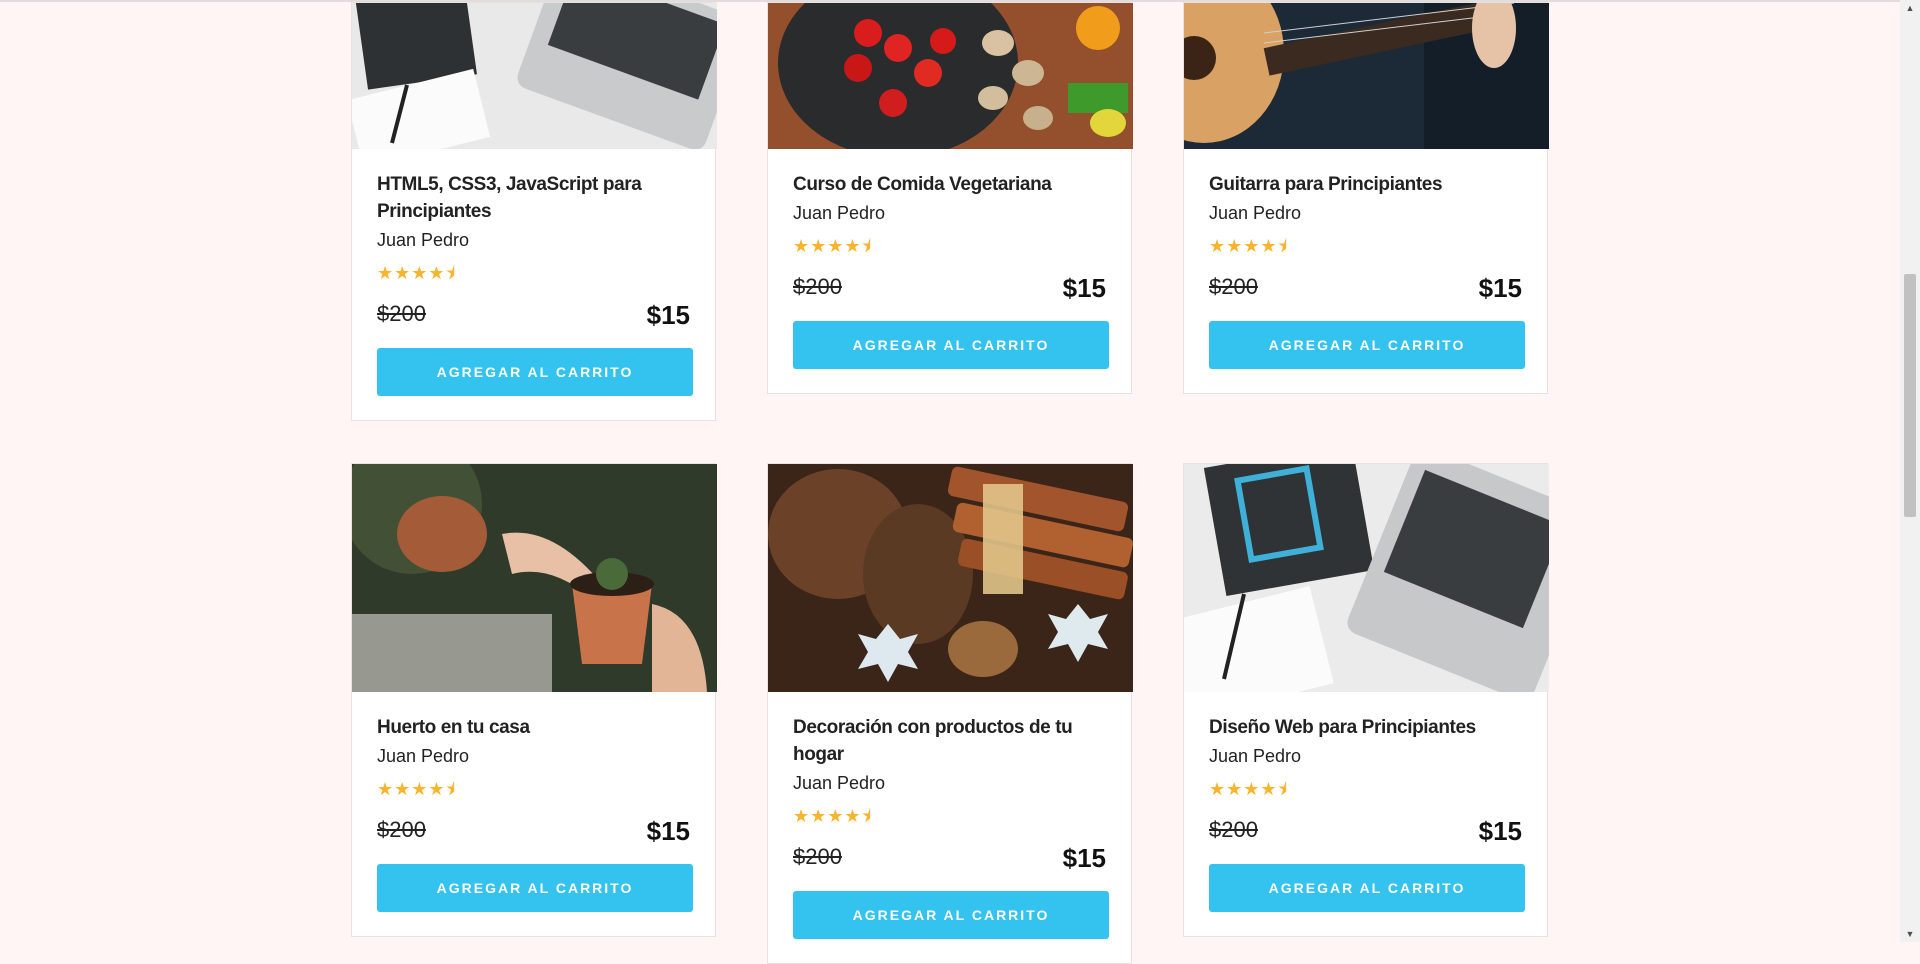 Image resolution: width=1920 pixels, height=964 pixels. I want to click on chevron-down-icon: ▼, so click(1910, 934).